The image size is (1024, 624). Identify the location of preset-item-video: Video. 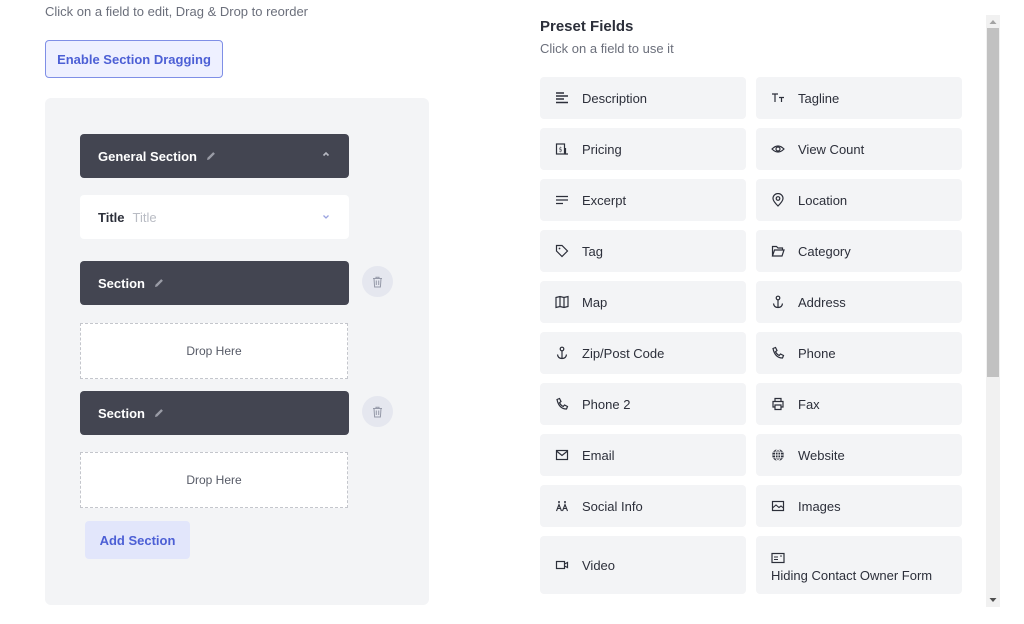
(643, 565).